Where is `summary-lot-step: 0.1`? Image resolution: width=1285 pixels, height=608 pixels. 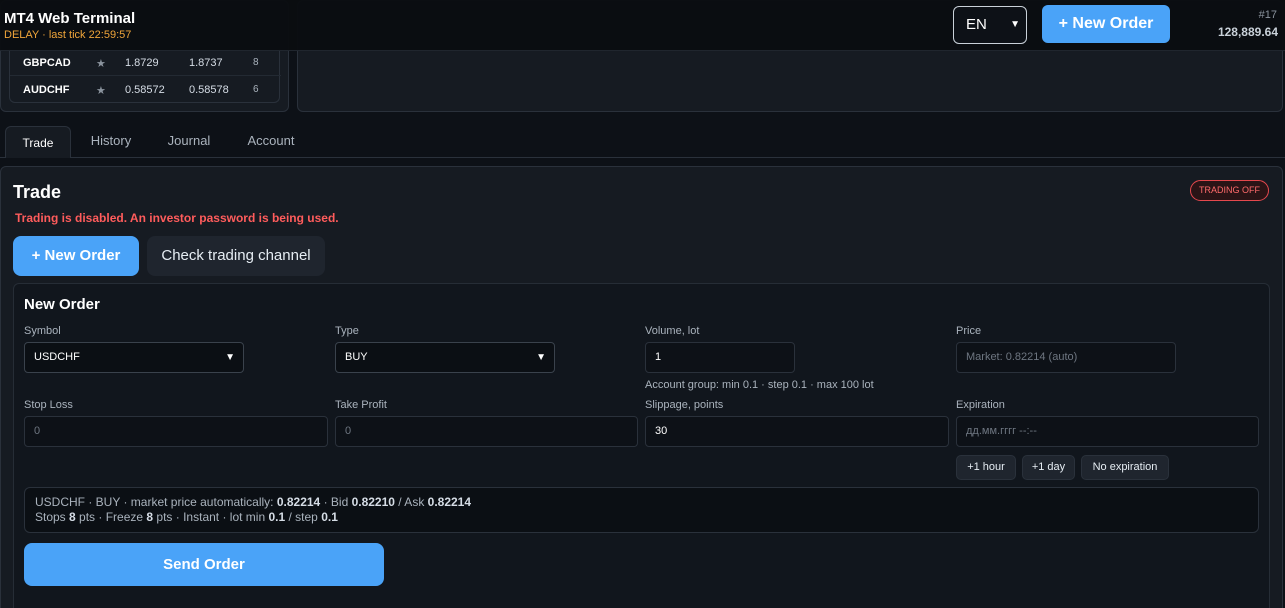 summary-lot-step: 0.1 is located at coordinates (329, 517).